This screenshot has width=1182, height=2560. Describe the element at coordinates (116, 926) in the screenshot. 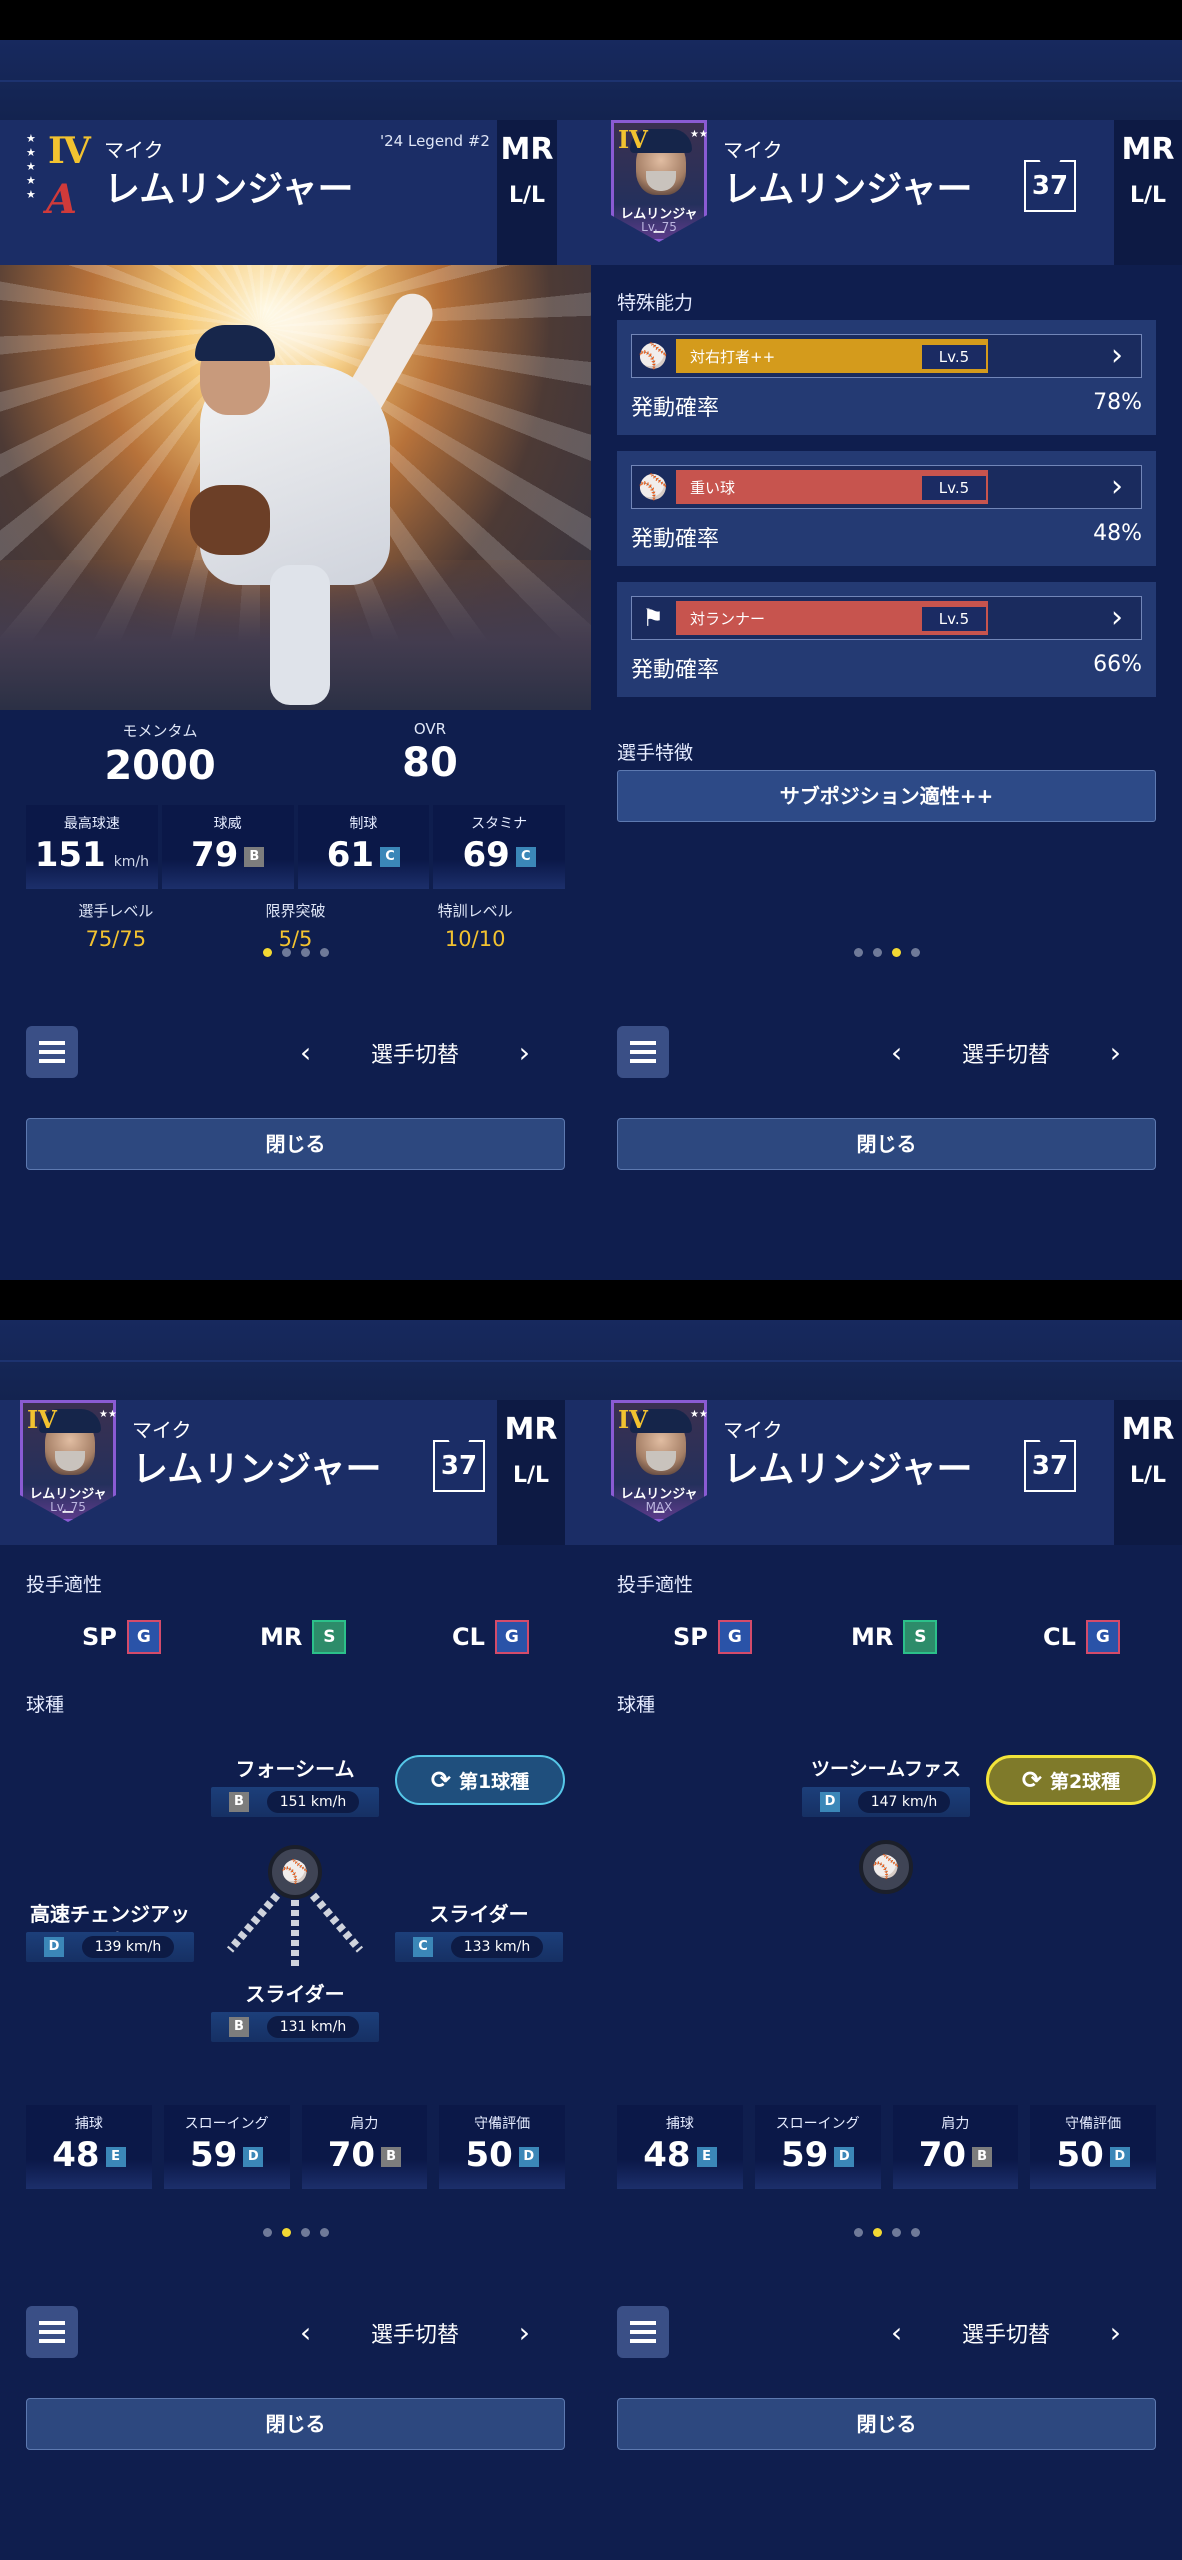

I see `player-level: 選手レベル 75/75` at that location.